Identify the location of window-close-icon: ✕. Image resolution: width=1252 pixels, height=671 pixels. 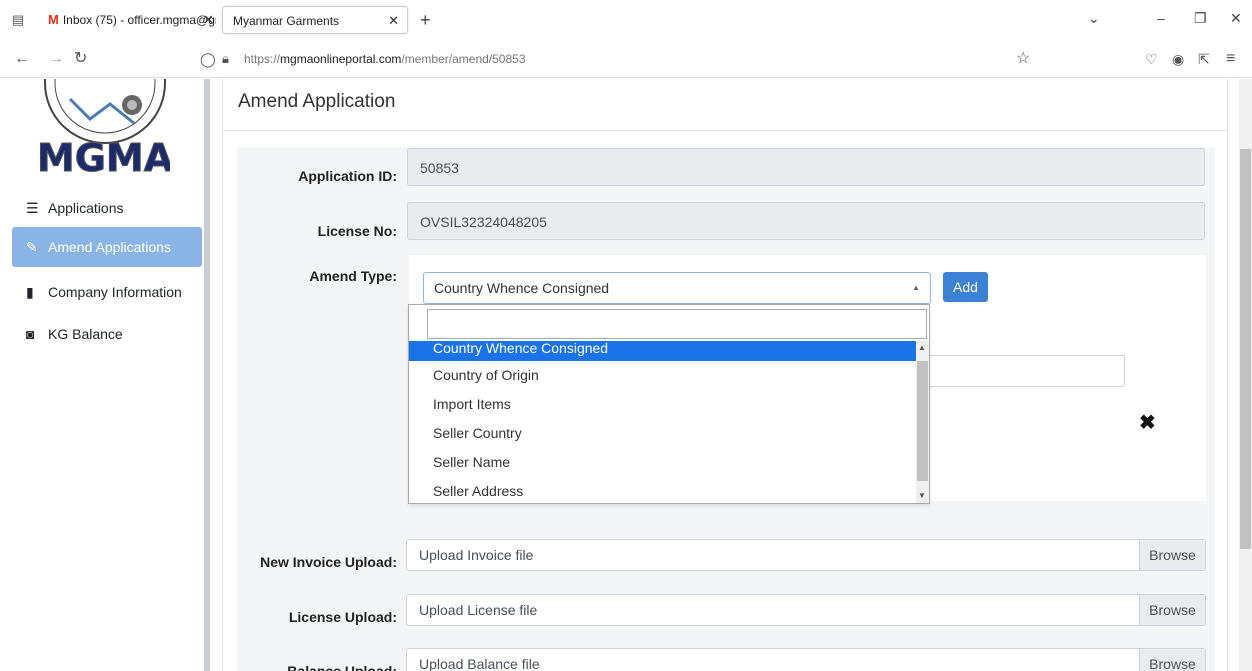
(1236, 18).